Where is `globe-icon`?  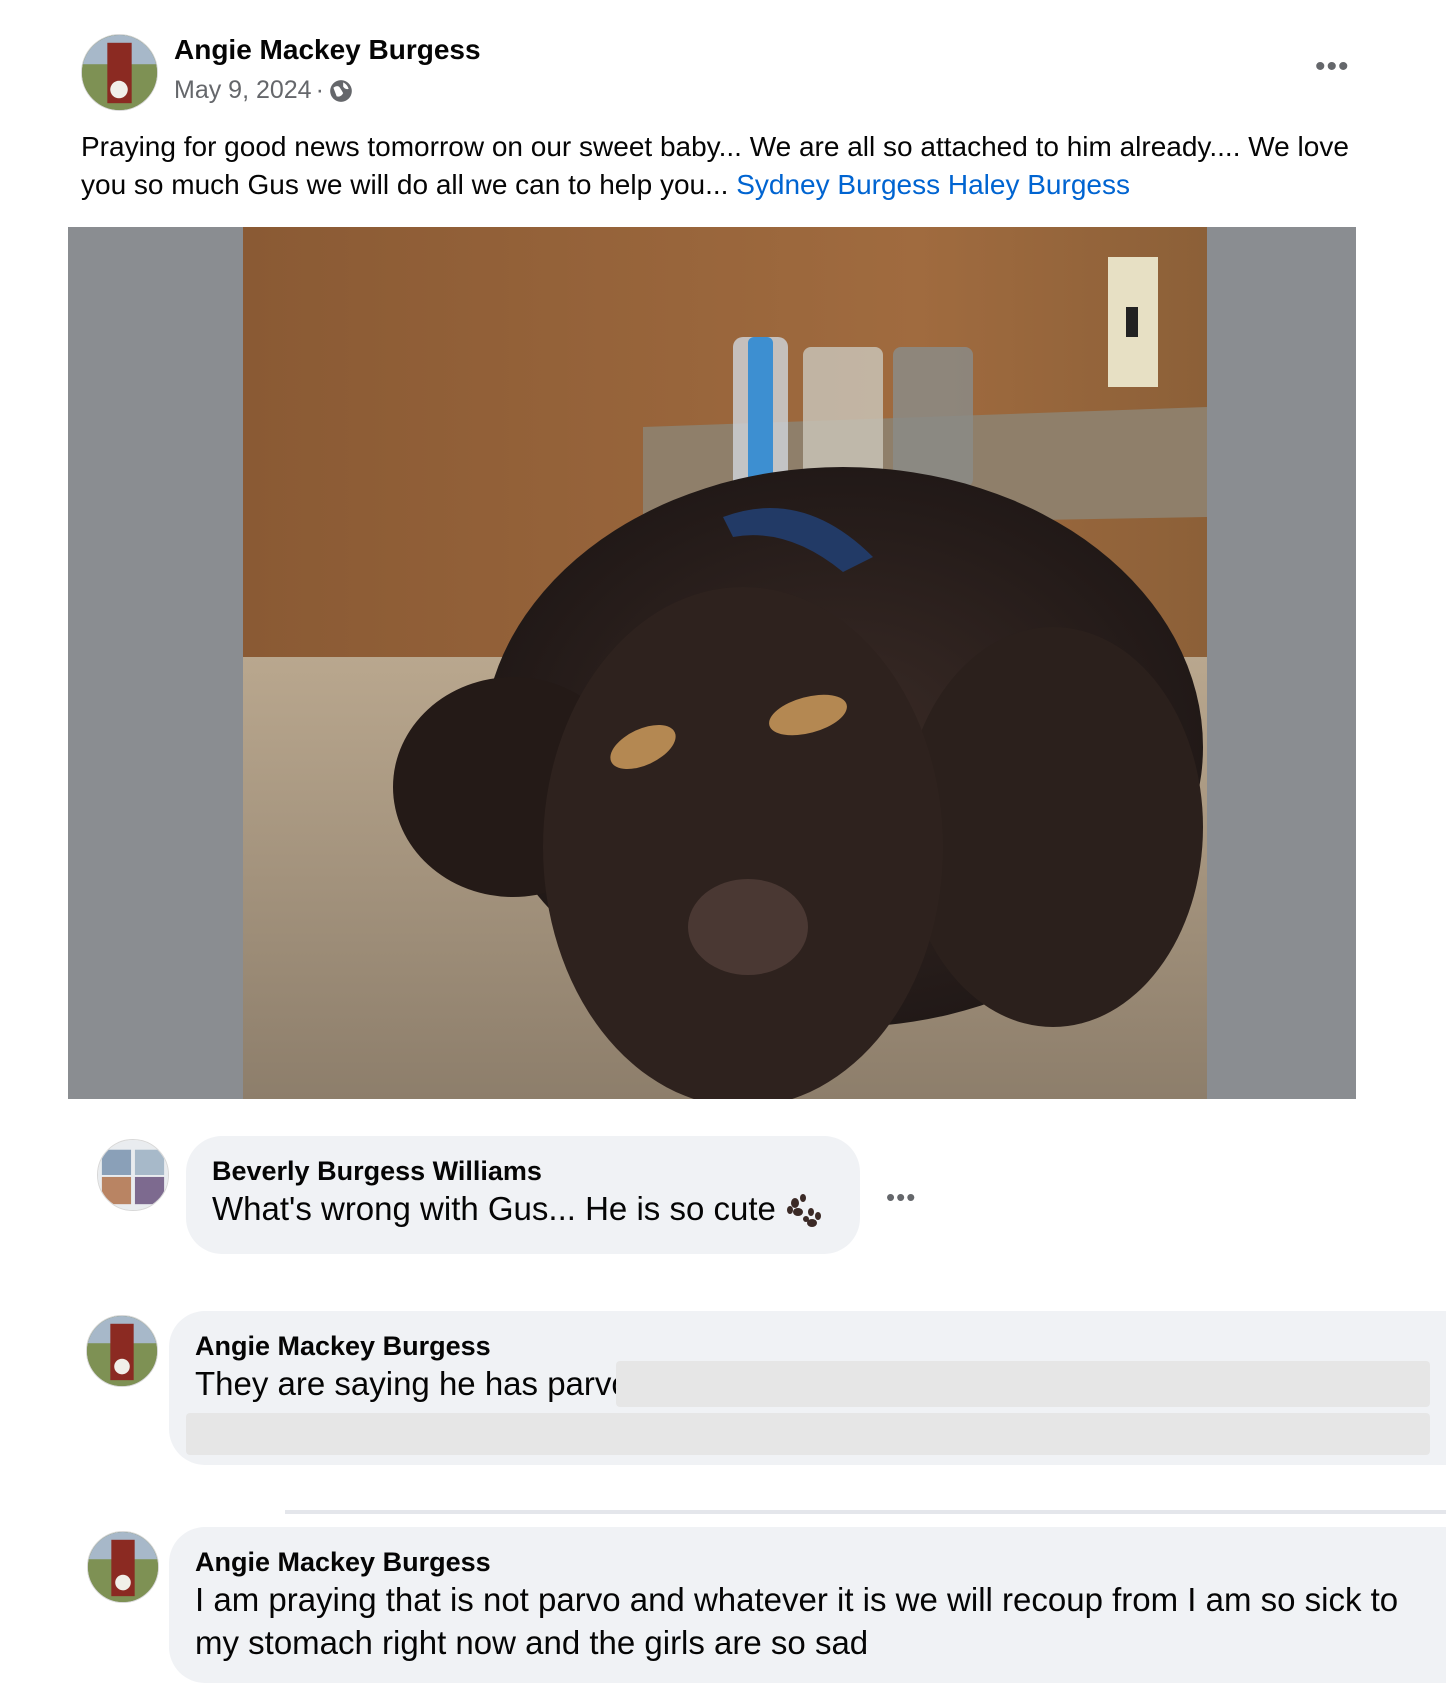
globe-icon is located at coordinates (341, 91).